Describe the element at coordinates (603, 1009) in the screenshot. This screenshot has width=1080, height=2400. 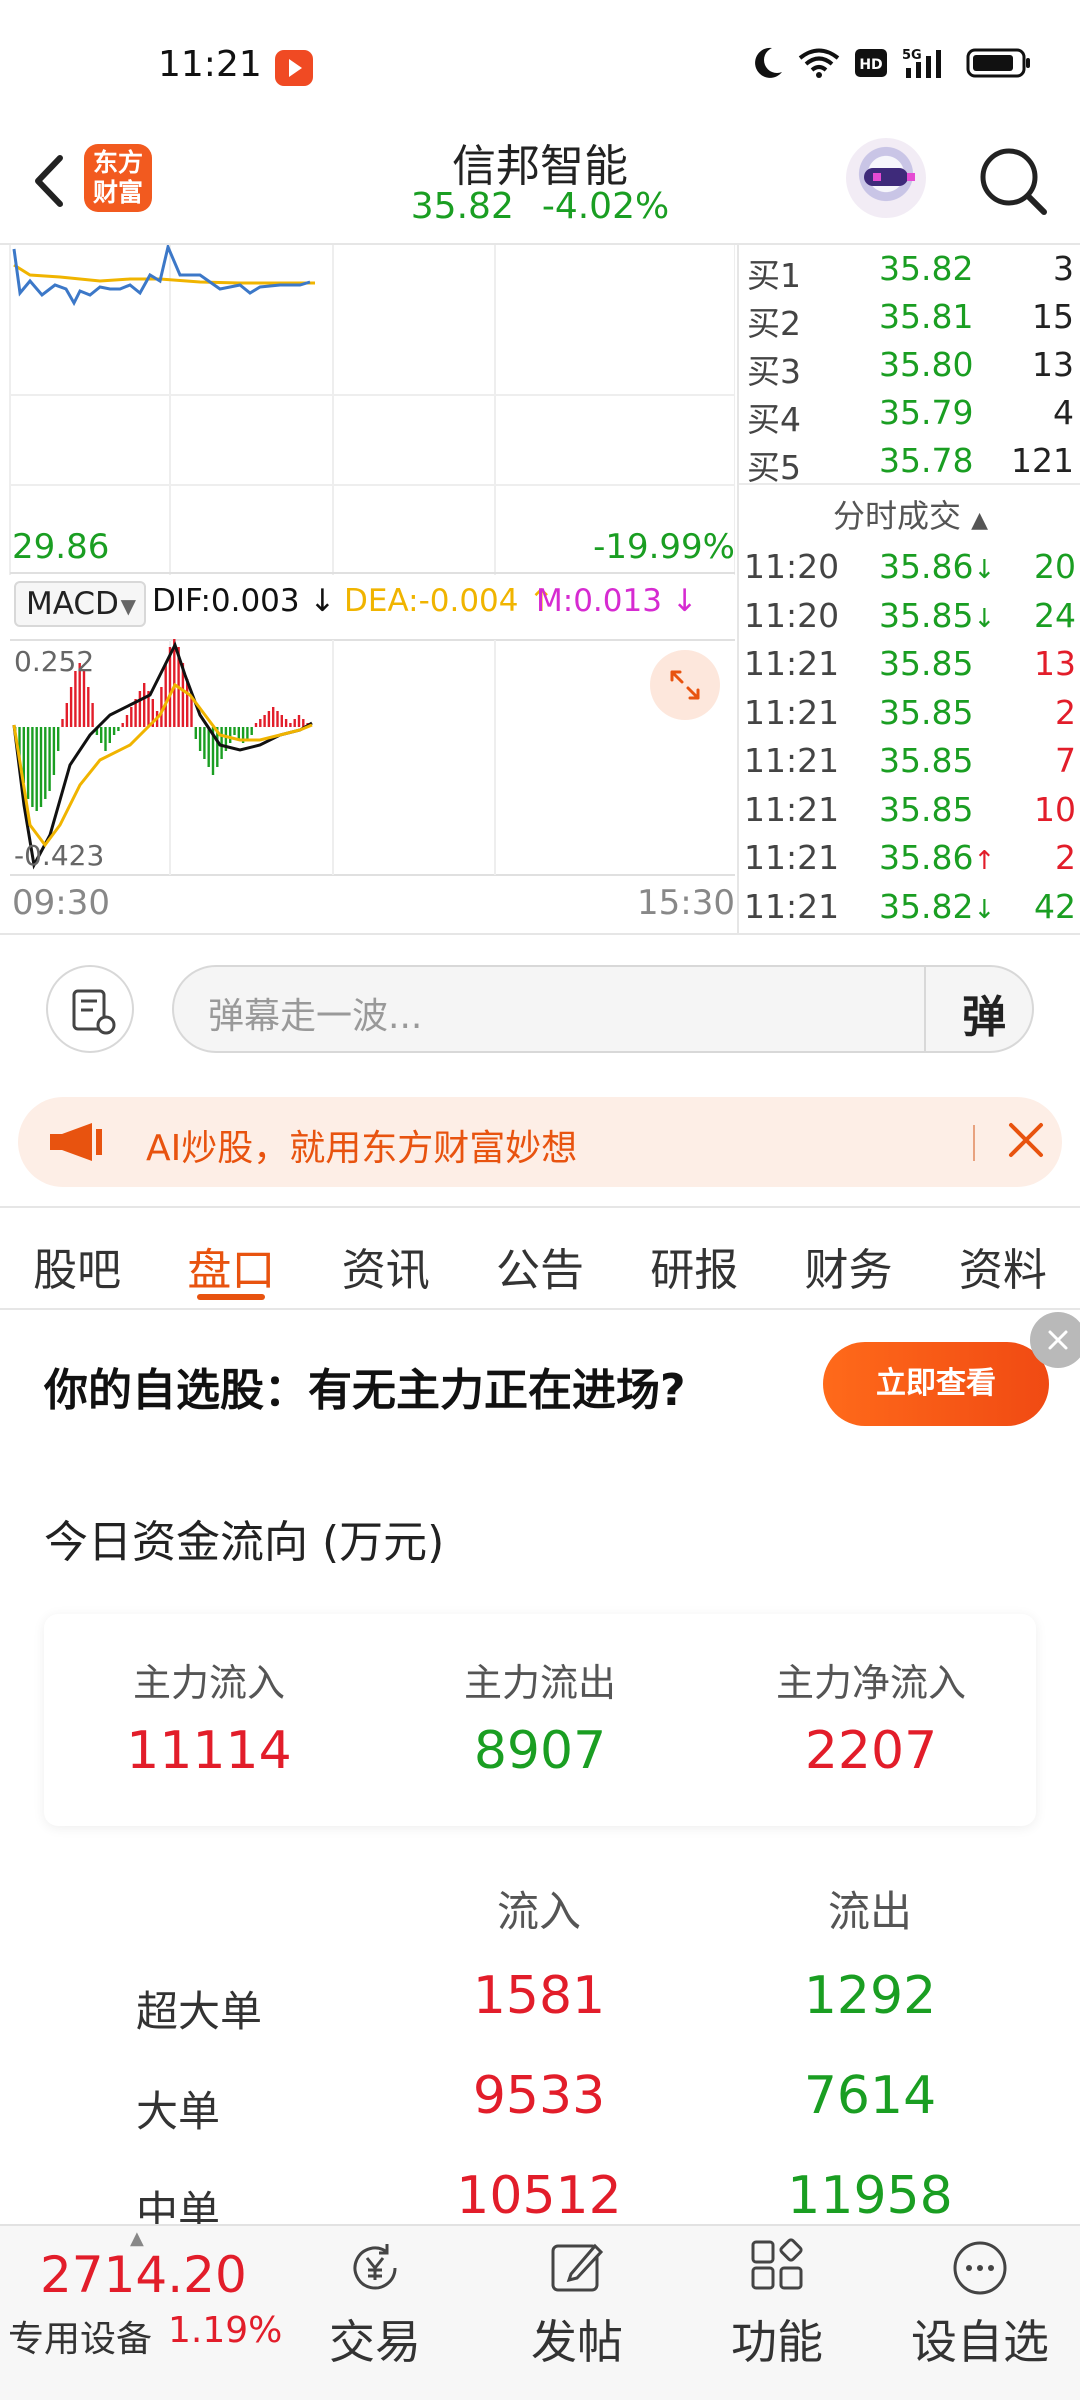
I see `danmu-input: 弹幕走一波... 弹` at that location.